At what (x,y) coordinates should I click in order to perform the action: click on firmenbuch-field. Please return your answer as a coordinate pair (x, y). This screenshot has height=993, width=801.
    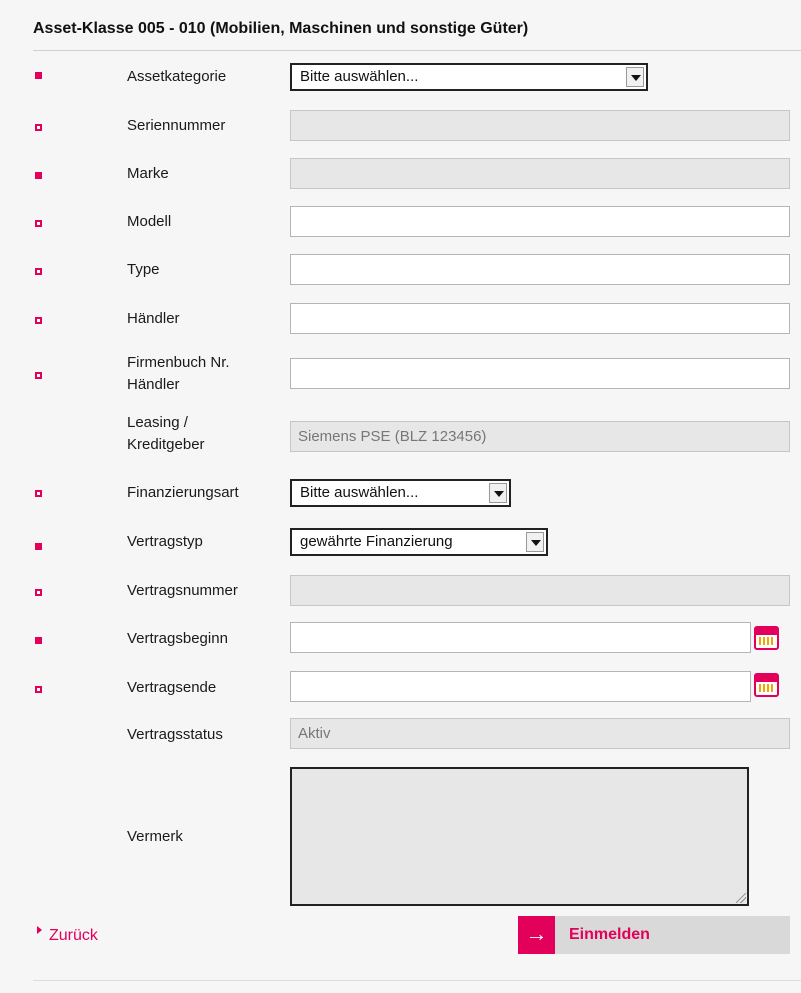
    Looking at the image, I should click on (540, 373).